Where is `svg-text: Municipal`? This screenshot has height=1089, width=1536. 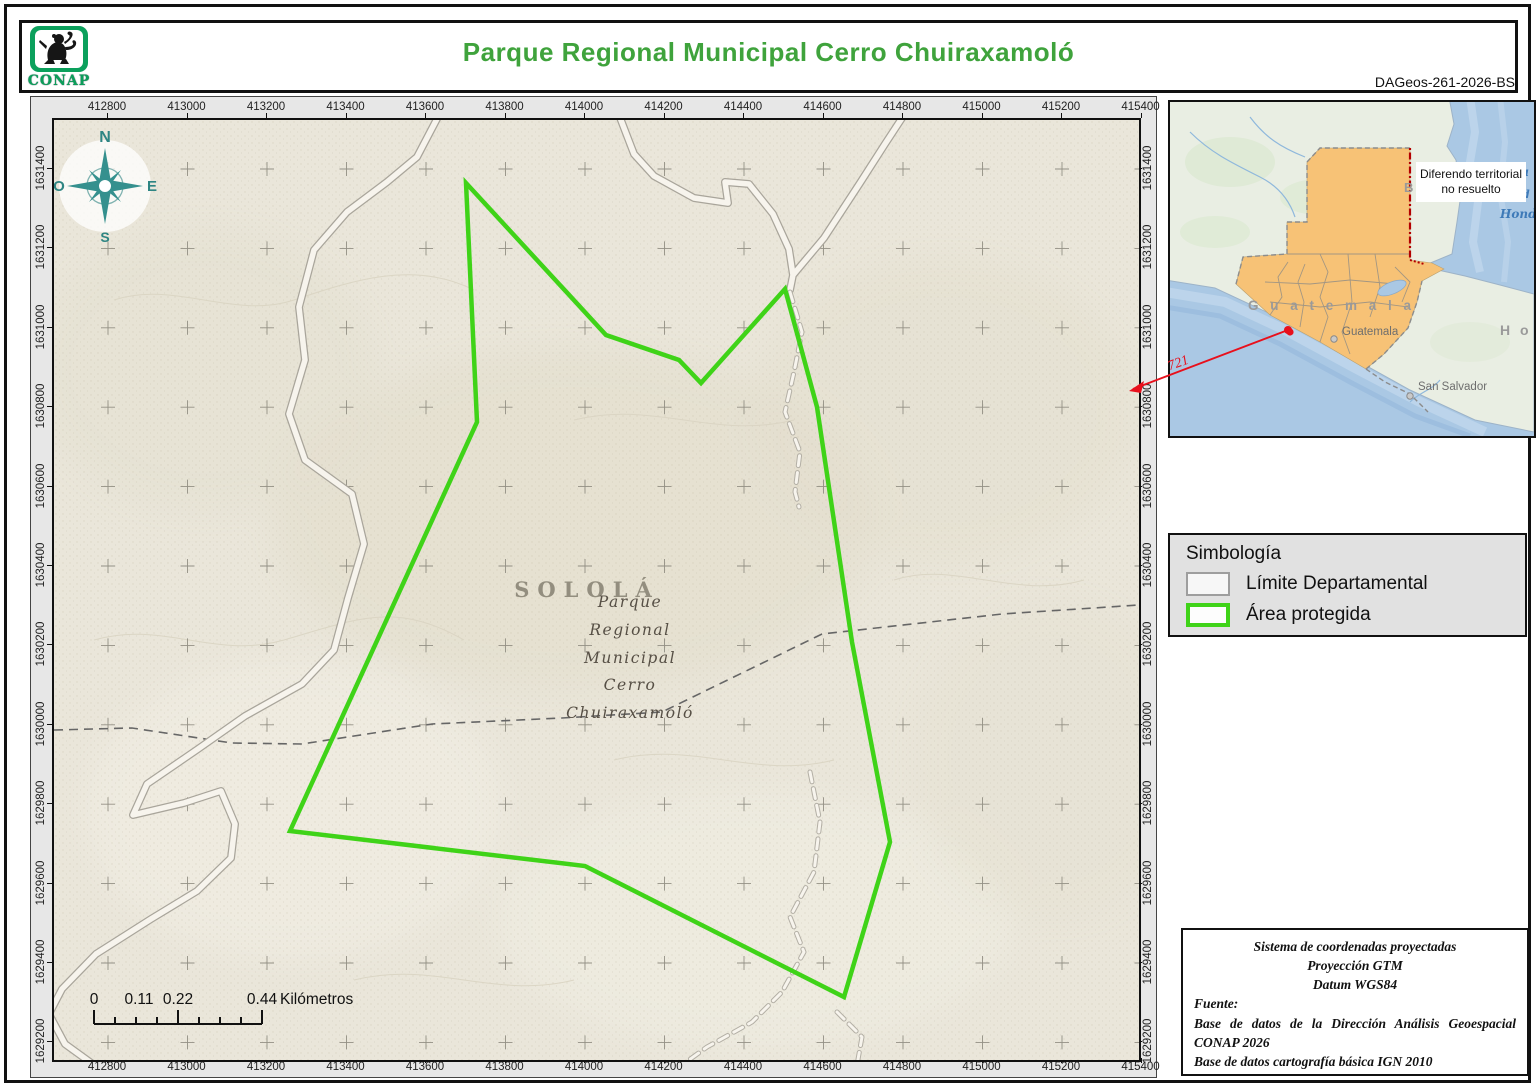 svg-text: Municipal is located at coordinates (629, 658).